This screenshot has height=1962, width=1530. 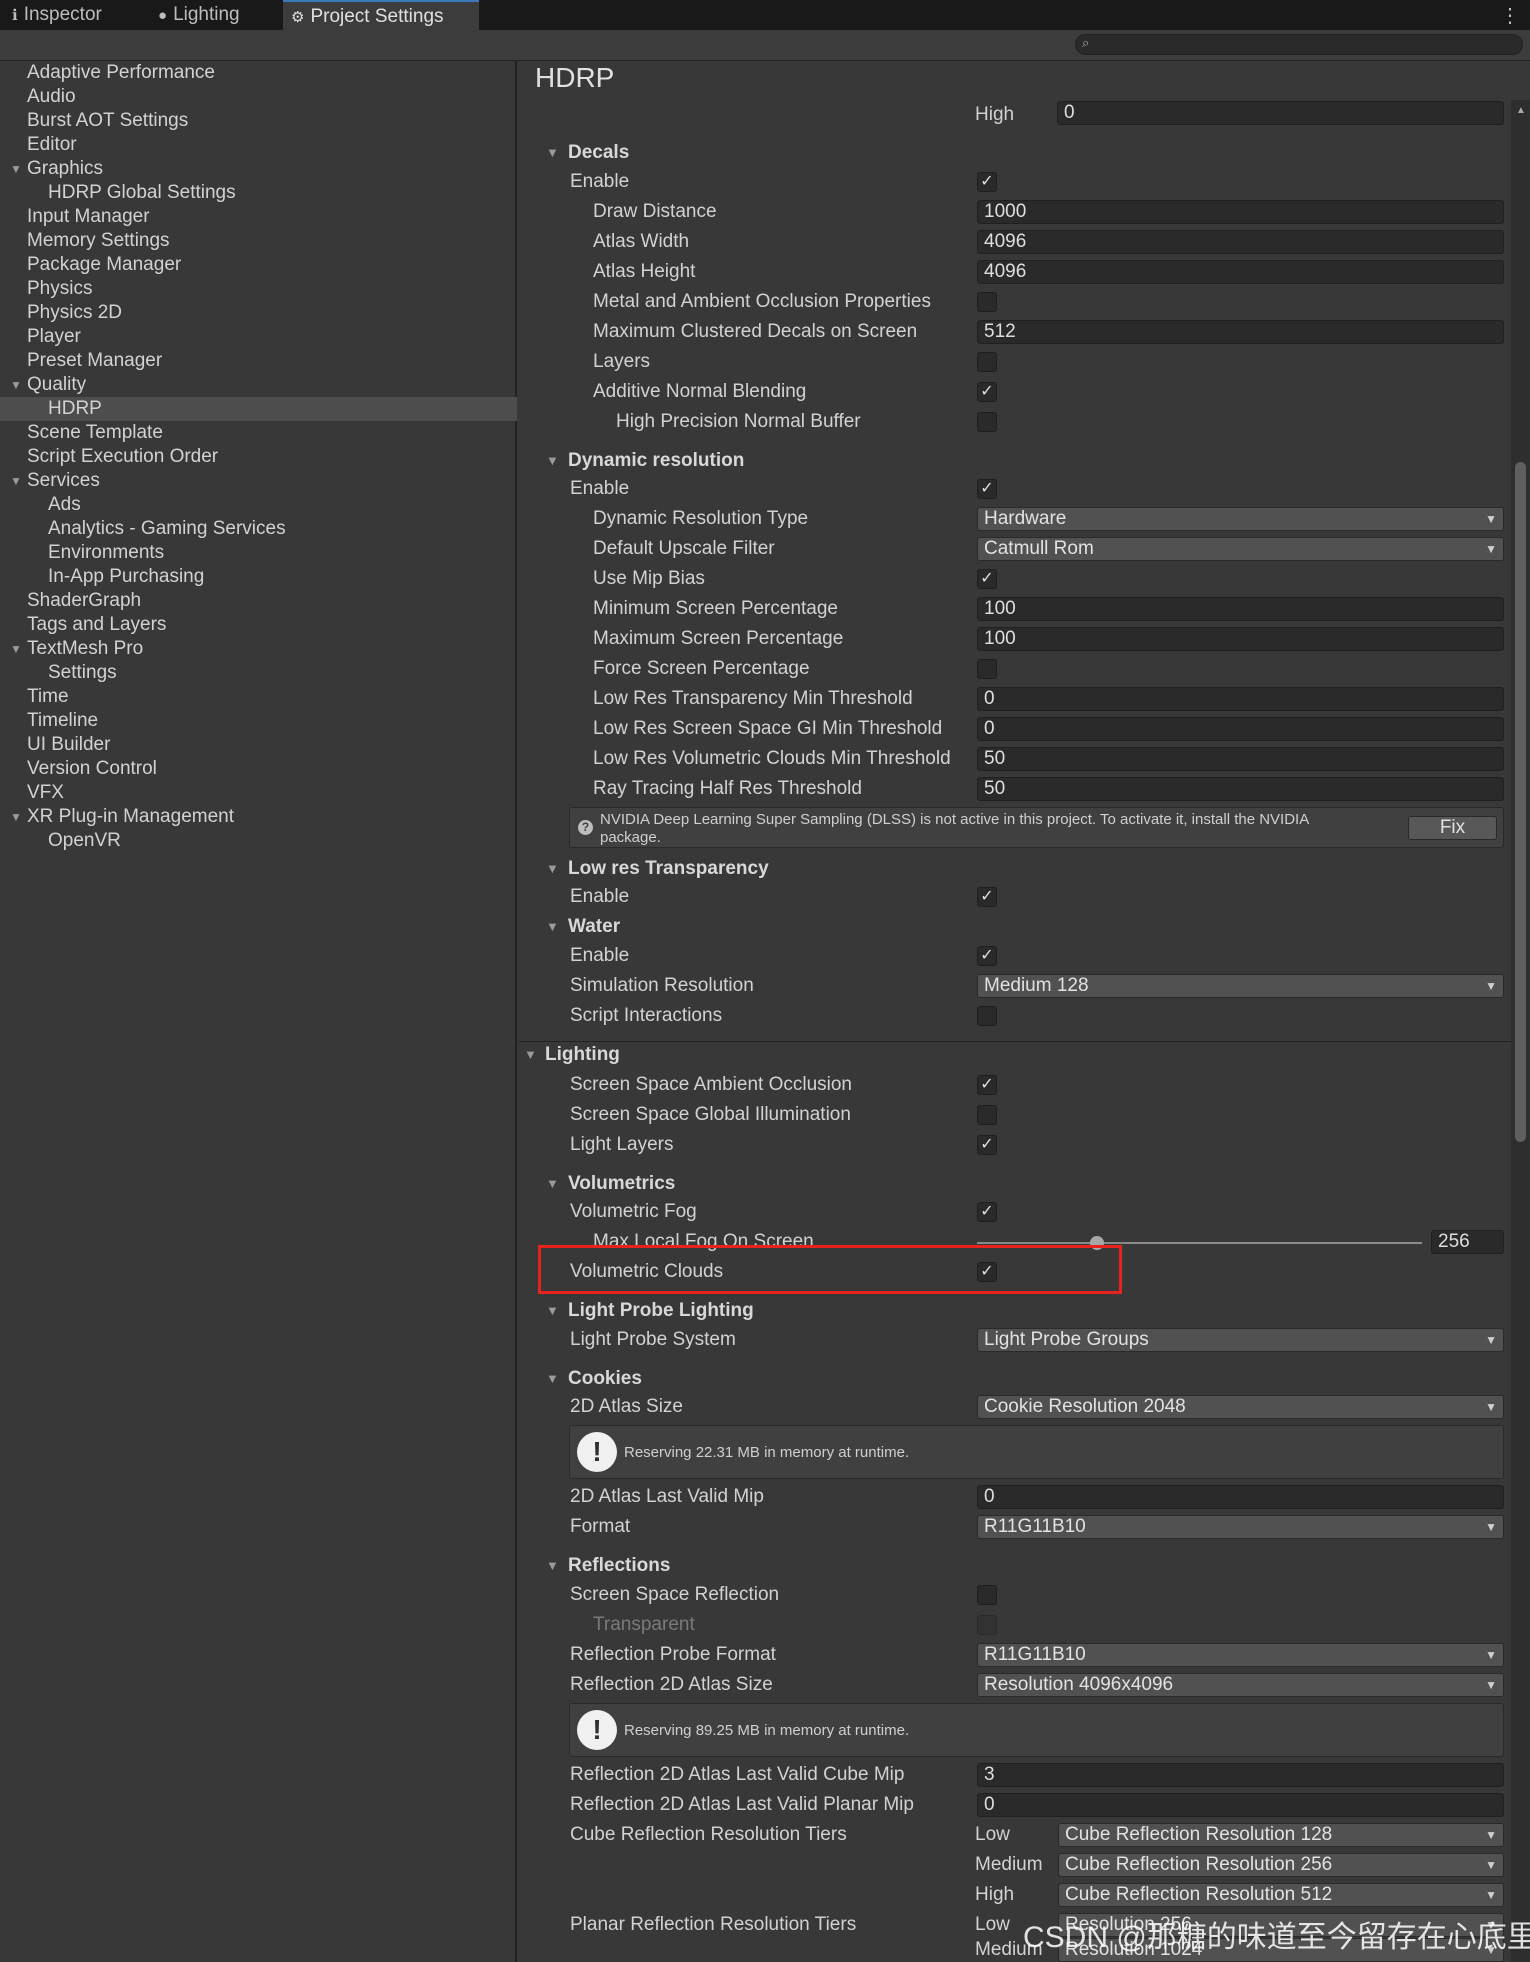 I want to click on dropdown: Light Probe Groups ▼, so click(x=1240, y=1340).